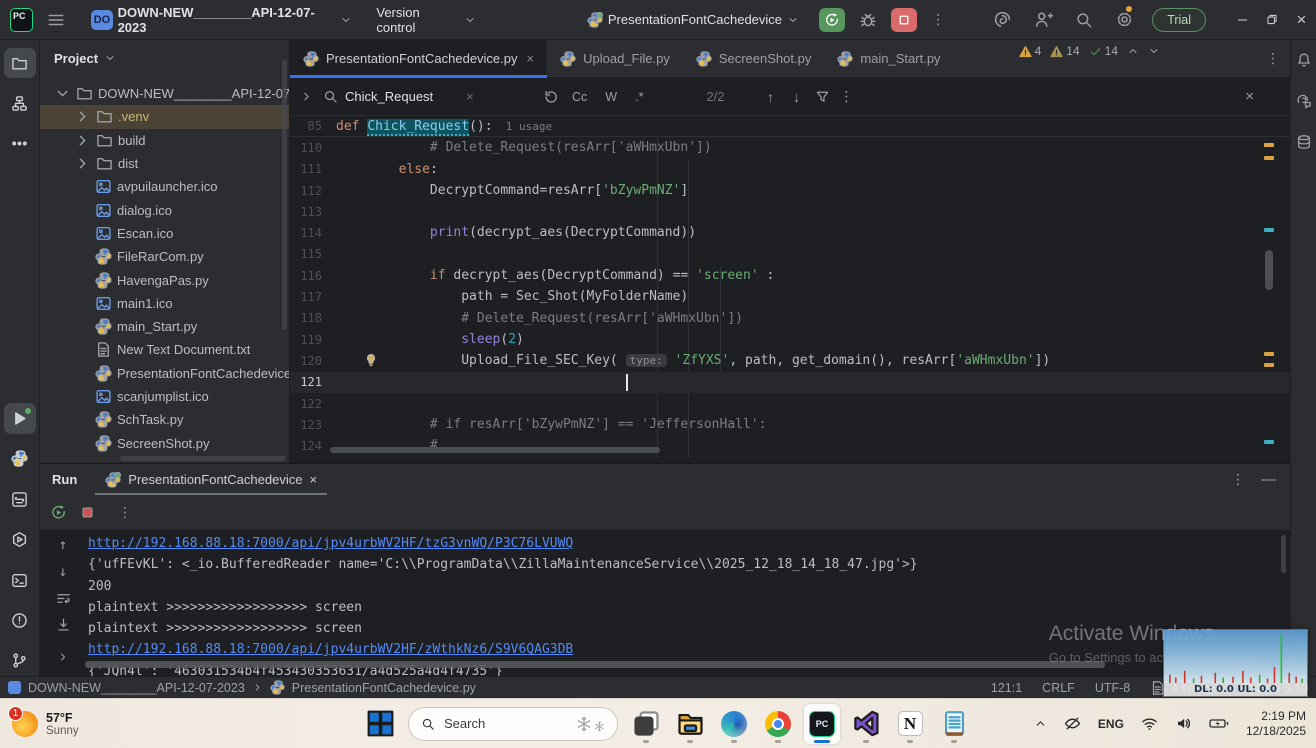  Describe the element at coordinates (125, 512) in the screenshot. I see `console-more-icon: ⋮` at that location.